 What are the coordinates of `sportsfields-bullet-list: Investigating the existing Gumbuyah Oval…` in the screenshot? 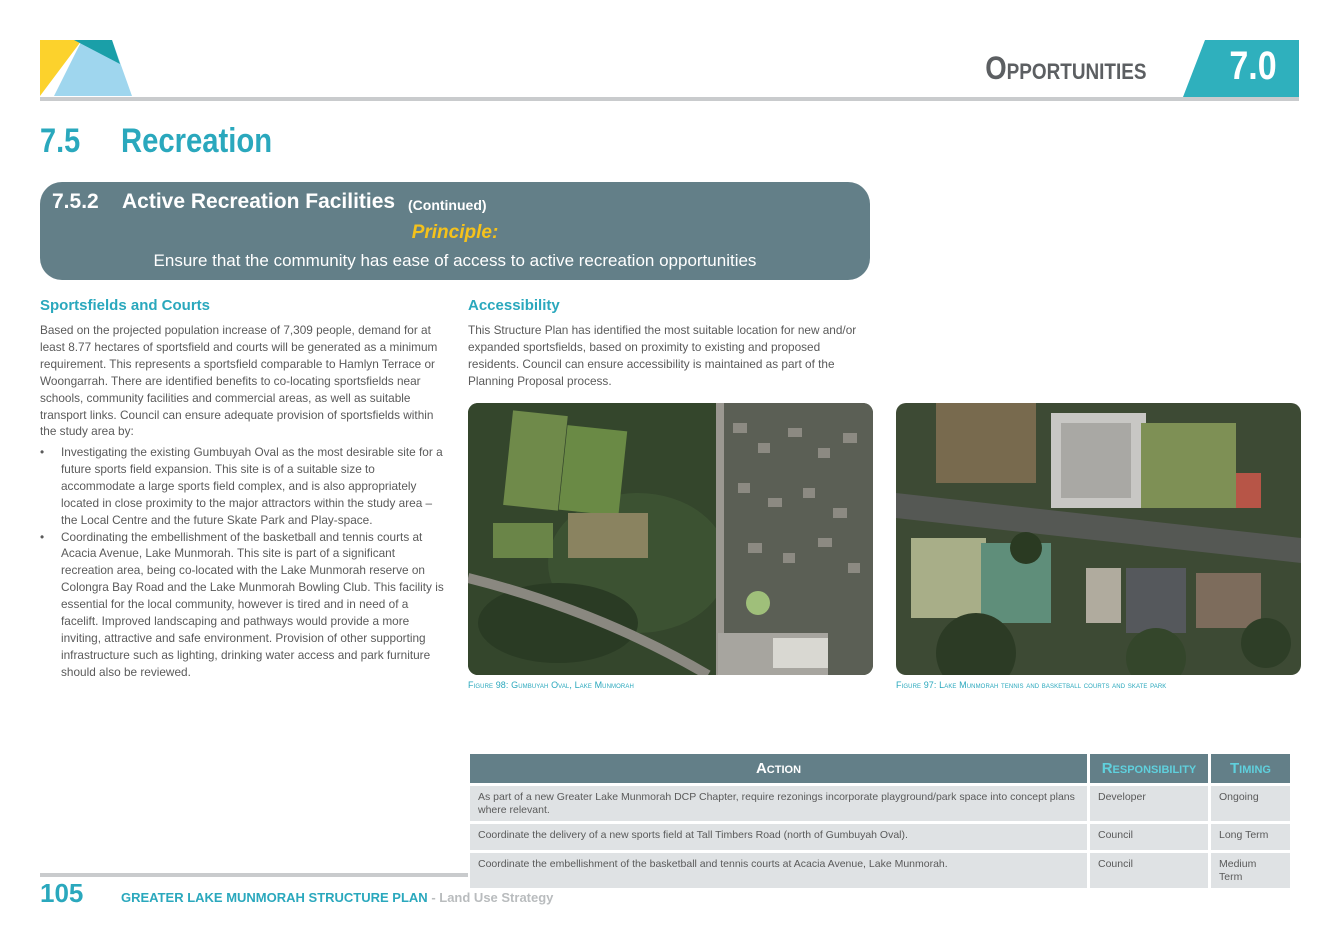 It's located at (242, 562).